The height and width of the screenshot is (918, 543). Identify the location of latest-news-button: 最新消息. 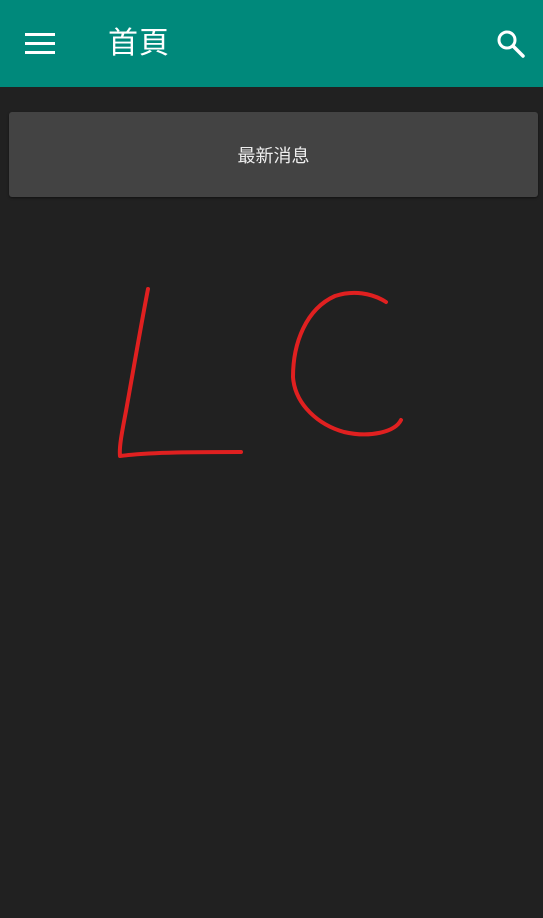
(273, 154).